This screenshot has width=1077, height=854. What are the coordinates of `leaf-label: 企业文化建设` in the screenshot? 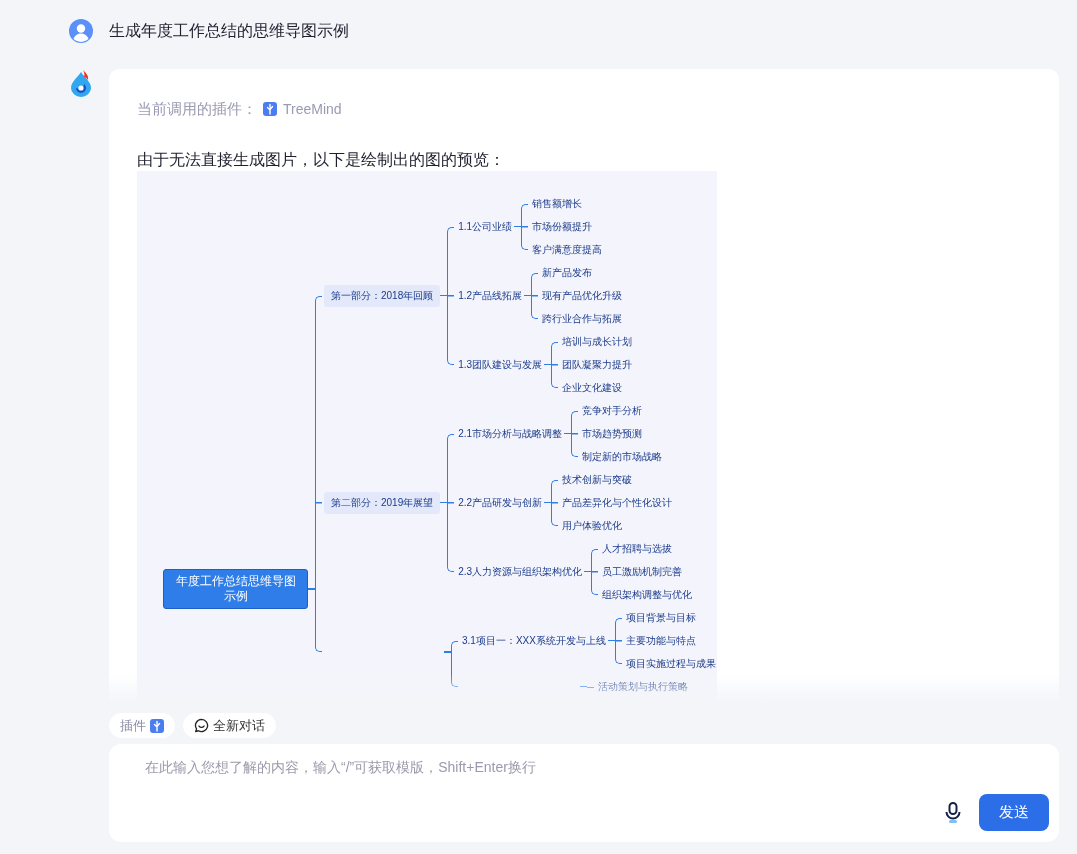 It's located at (592, 388).